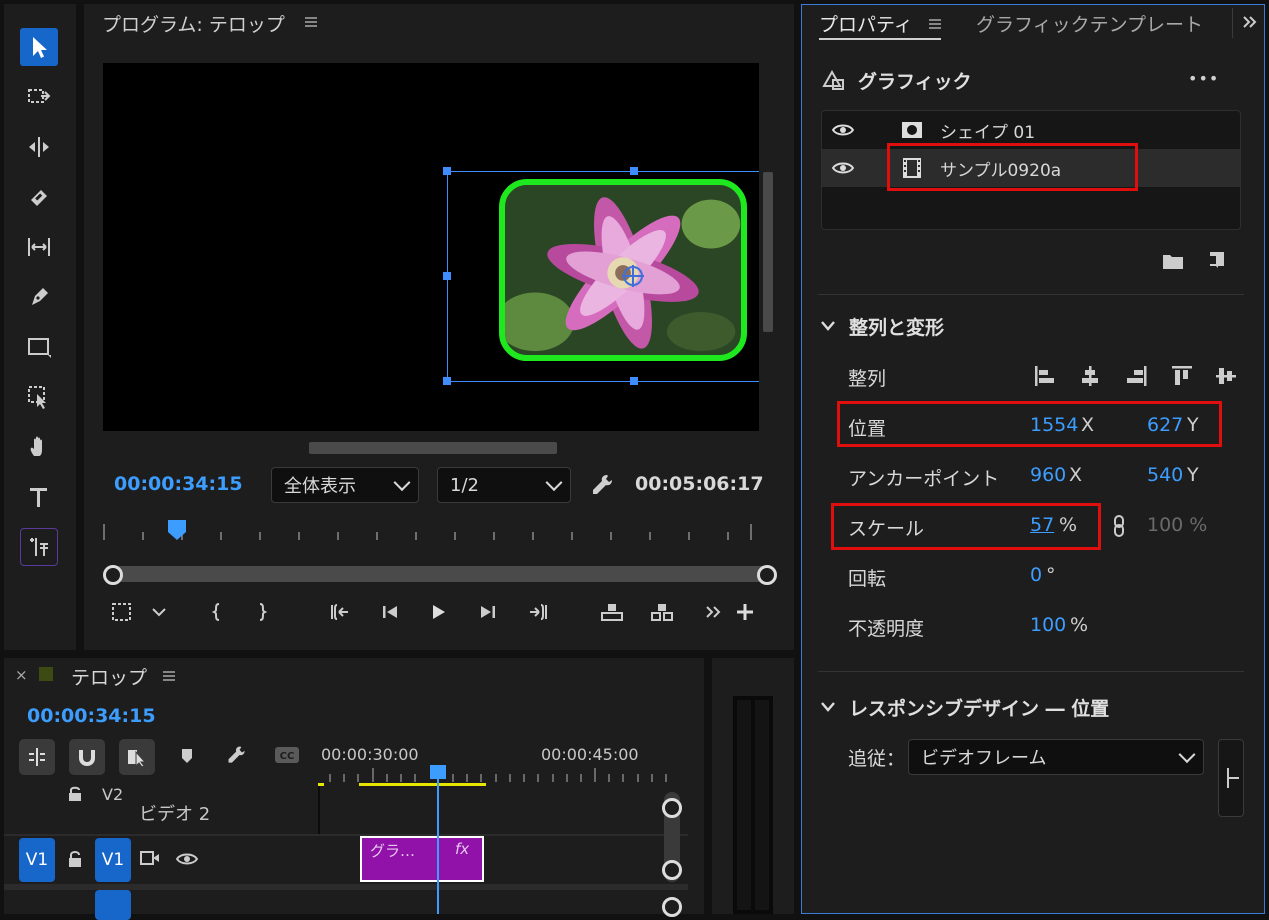 The image size is (1269, 920). I want to click on add-button, so click(745, 612).